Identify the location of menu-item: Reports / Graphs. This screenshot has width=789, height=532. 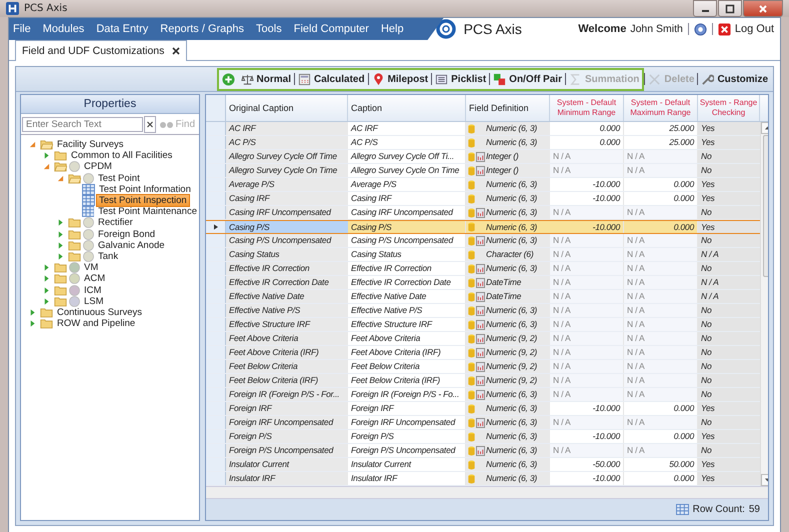
(202, 29).